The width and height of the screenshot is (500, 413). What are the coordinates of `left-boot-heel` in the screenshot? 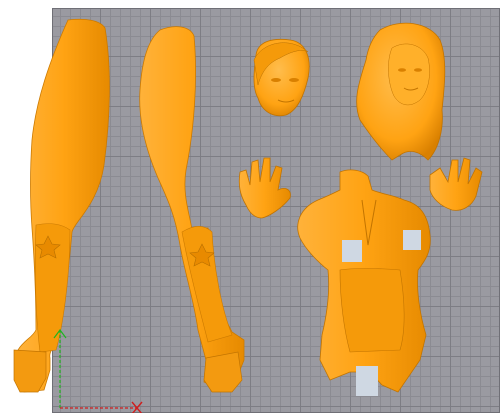 It's located at (30, 371).